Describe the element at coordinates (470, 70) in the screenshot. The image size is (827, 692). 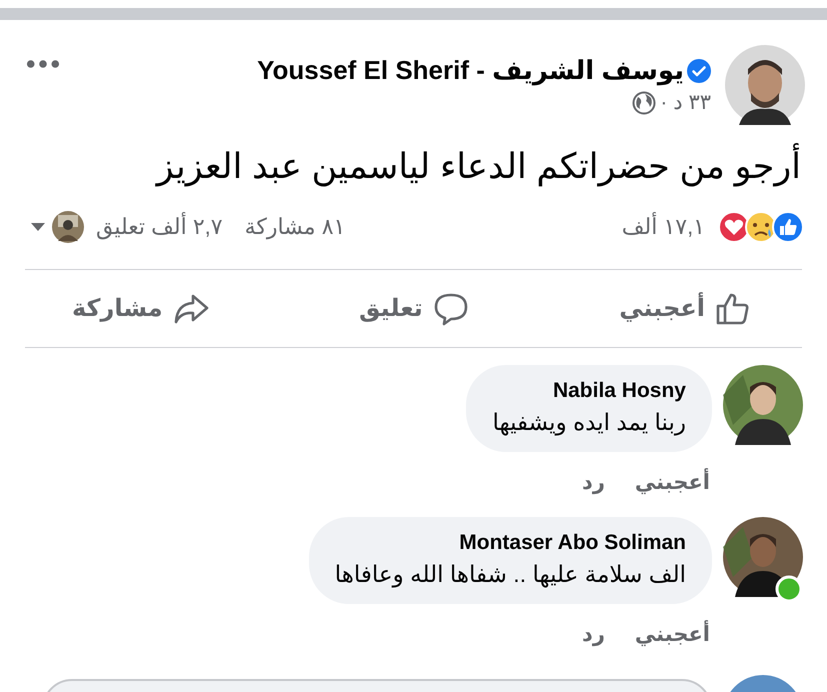
I see `author-name: يوسف الشريف - Youssef El Sherif` at that location.